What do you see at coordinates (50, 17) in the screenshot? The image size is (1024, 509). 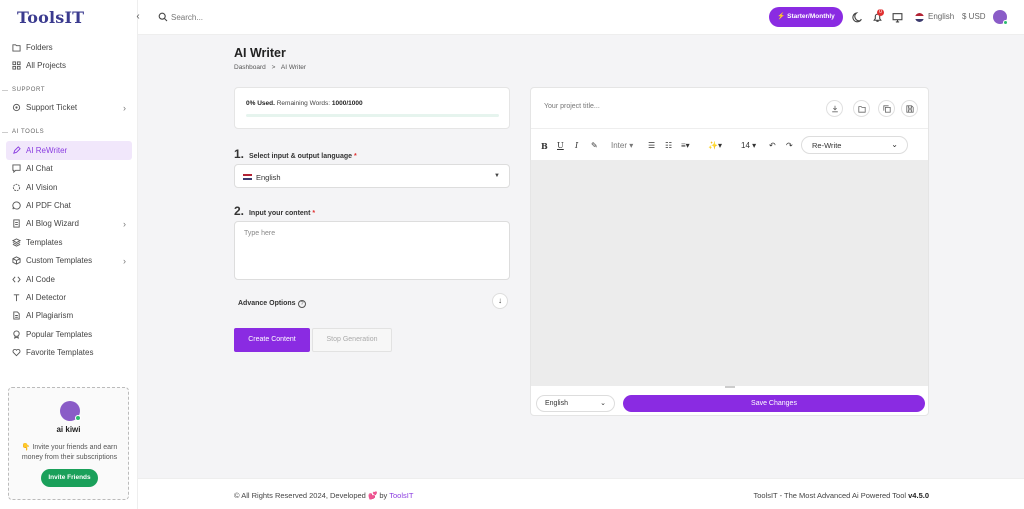 I see `app-logo: ToolsIT` at bounding box center [50, 17].